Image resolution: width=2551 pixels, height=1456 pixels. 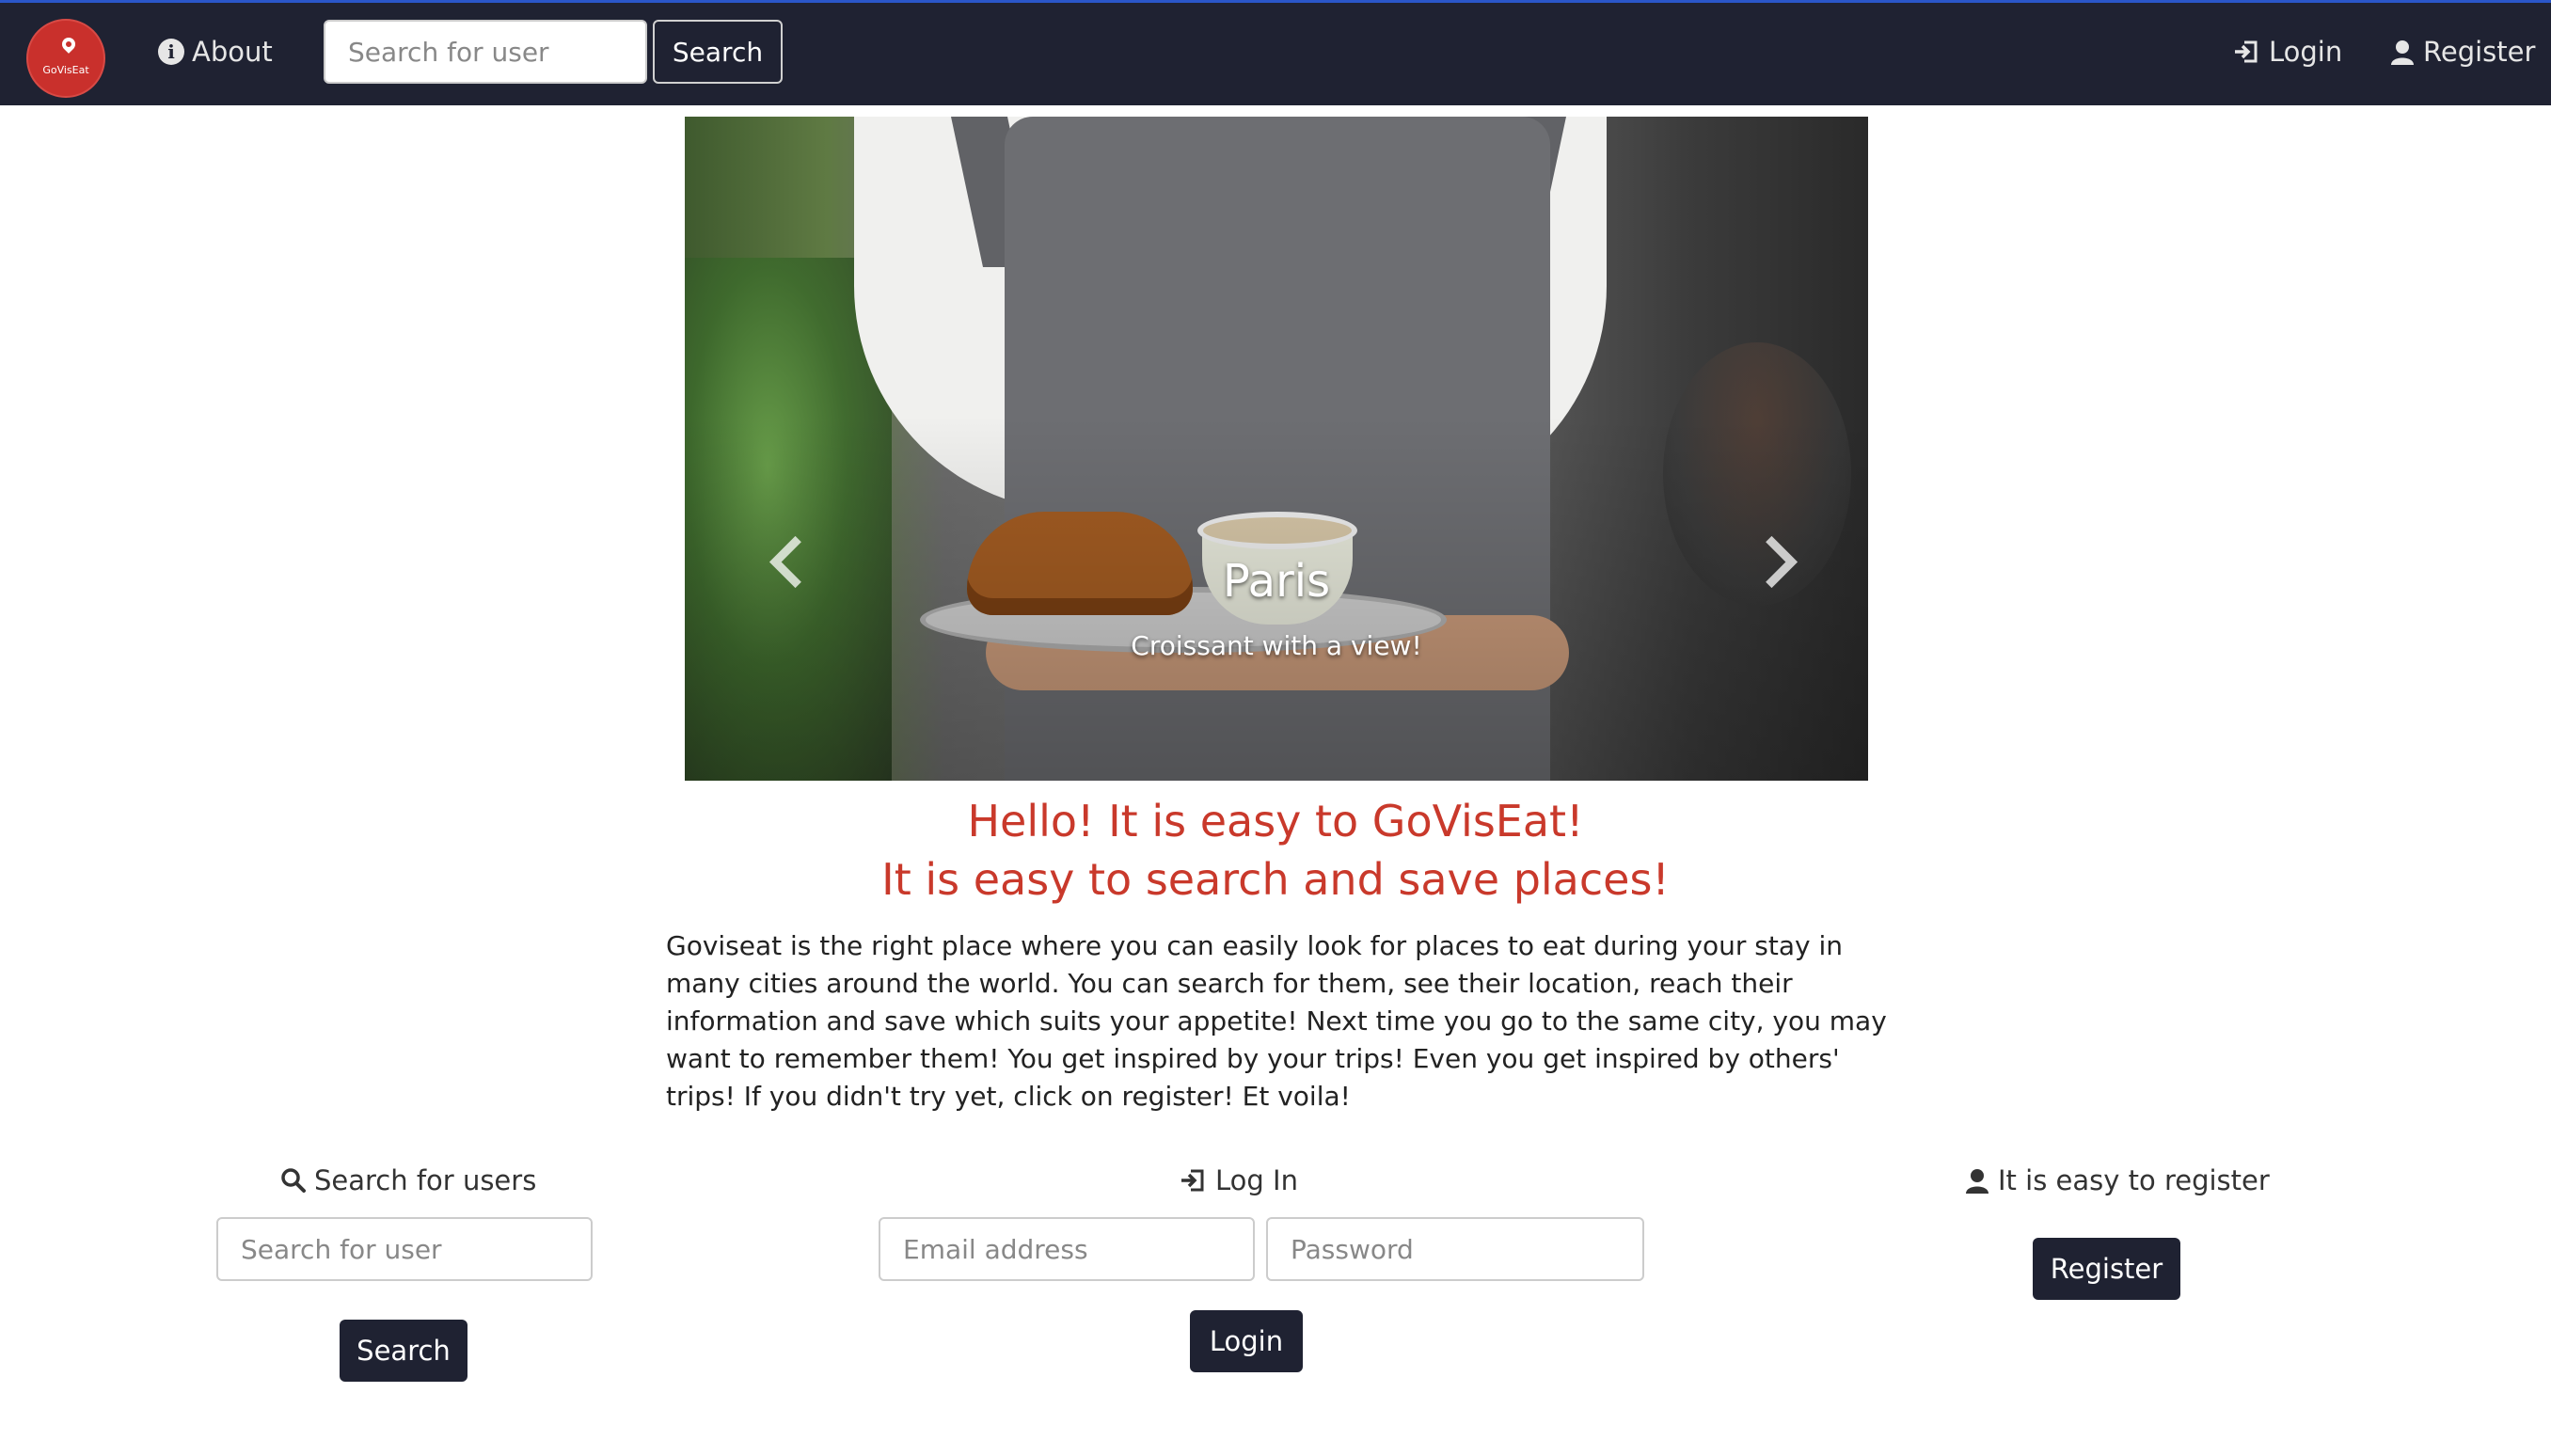 I want to click on login-section-label: Log In, so click(x=1256, y=1180).